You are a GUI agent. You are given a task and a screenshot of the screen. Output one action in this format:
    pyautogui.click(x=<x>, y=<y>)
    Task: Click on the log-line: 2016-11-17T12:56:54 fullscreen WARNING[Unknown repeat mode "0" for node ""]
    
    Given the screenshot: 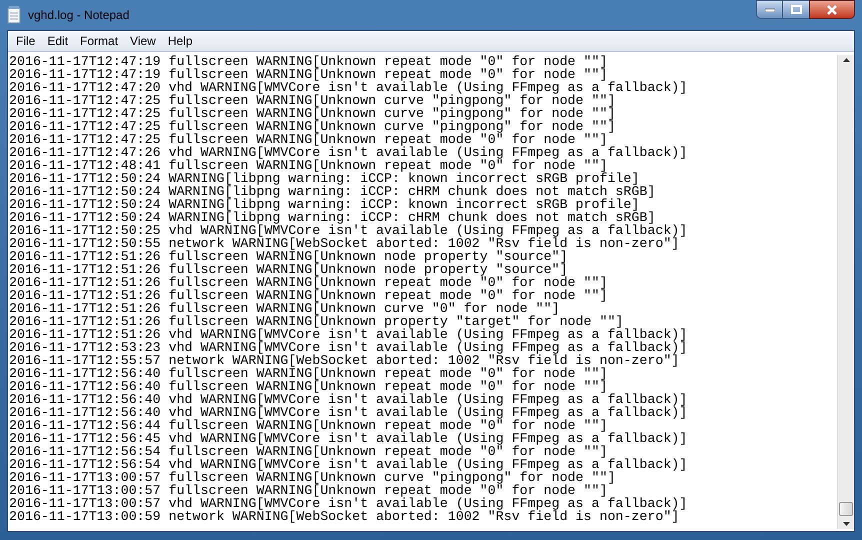 What is the action you would take?
    pyautogui.click(x=308, y=451)
    